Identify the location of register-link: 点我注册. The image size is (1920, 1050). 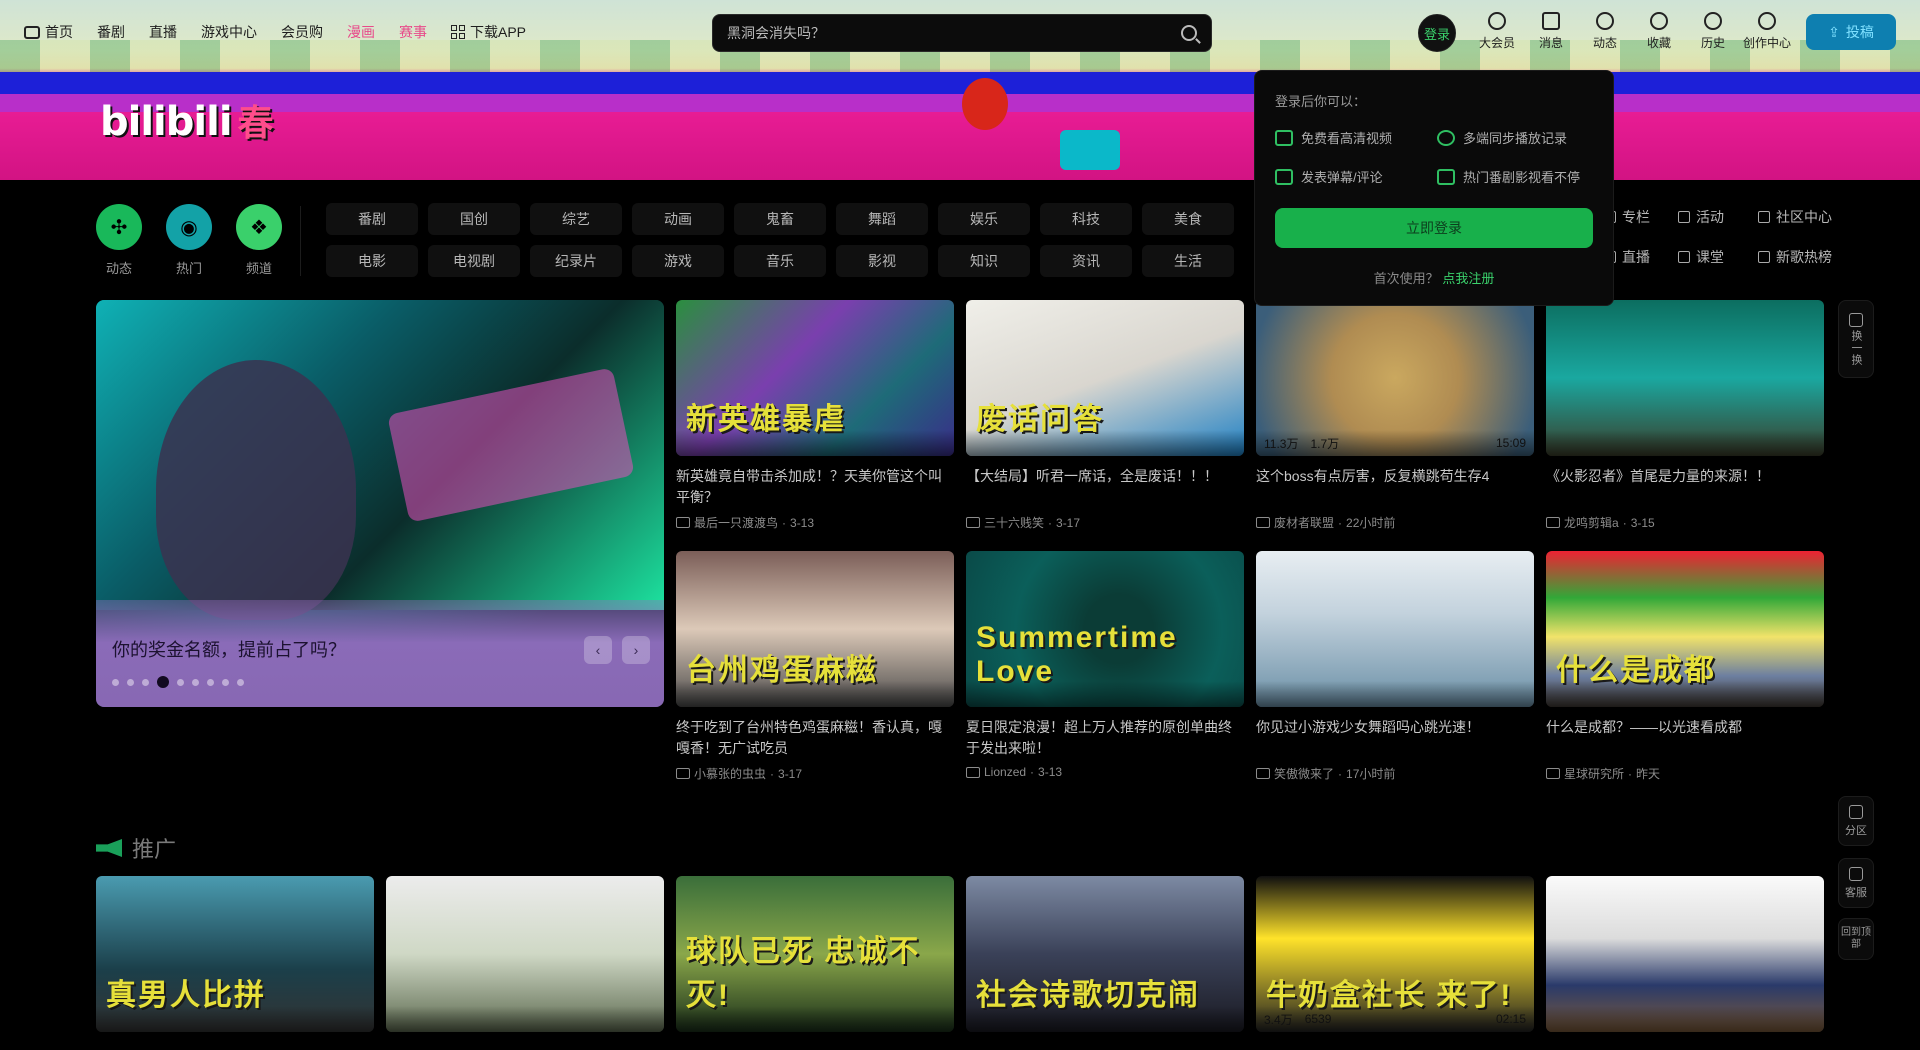
(1468, 278).